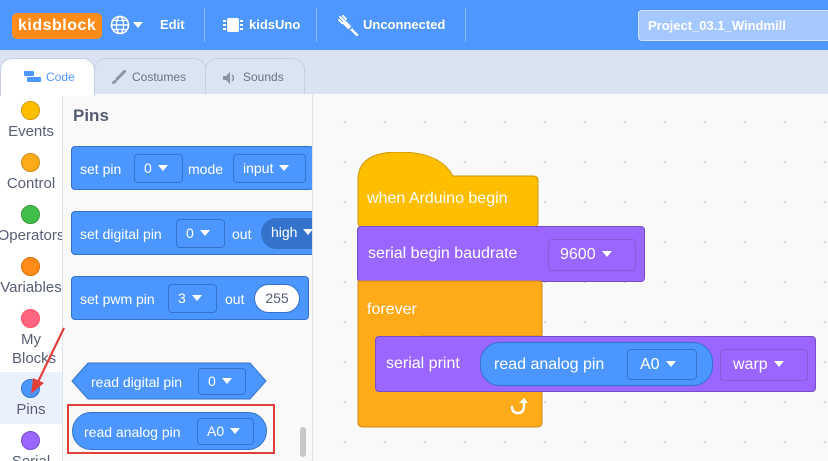 The width and height of the screenshot is (828, 461). I want to click on baudrate-dropdown: 9600, so click(592, 255).